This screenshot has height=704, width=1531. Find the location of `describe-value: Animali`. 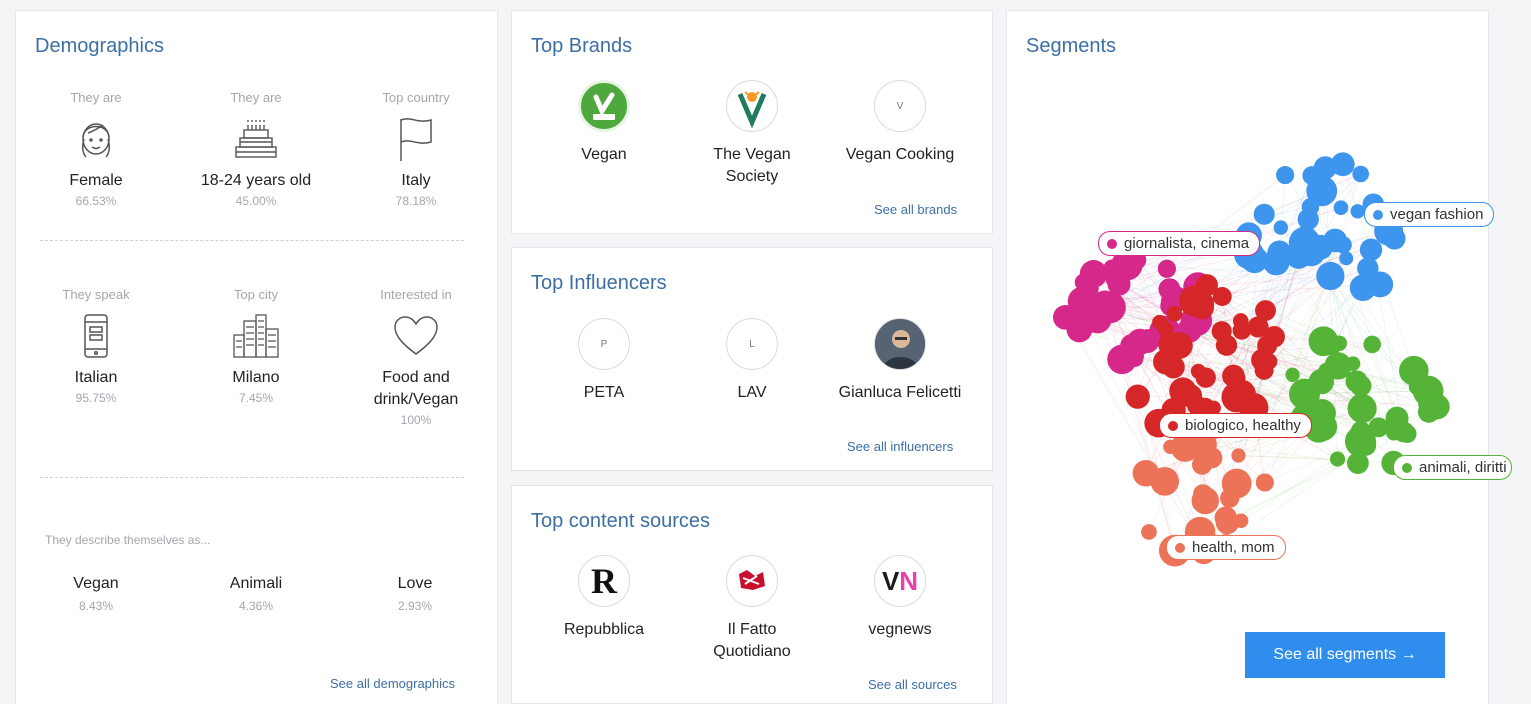

describe-value: Animali is located at coordinates (256, 583).